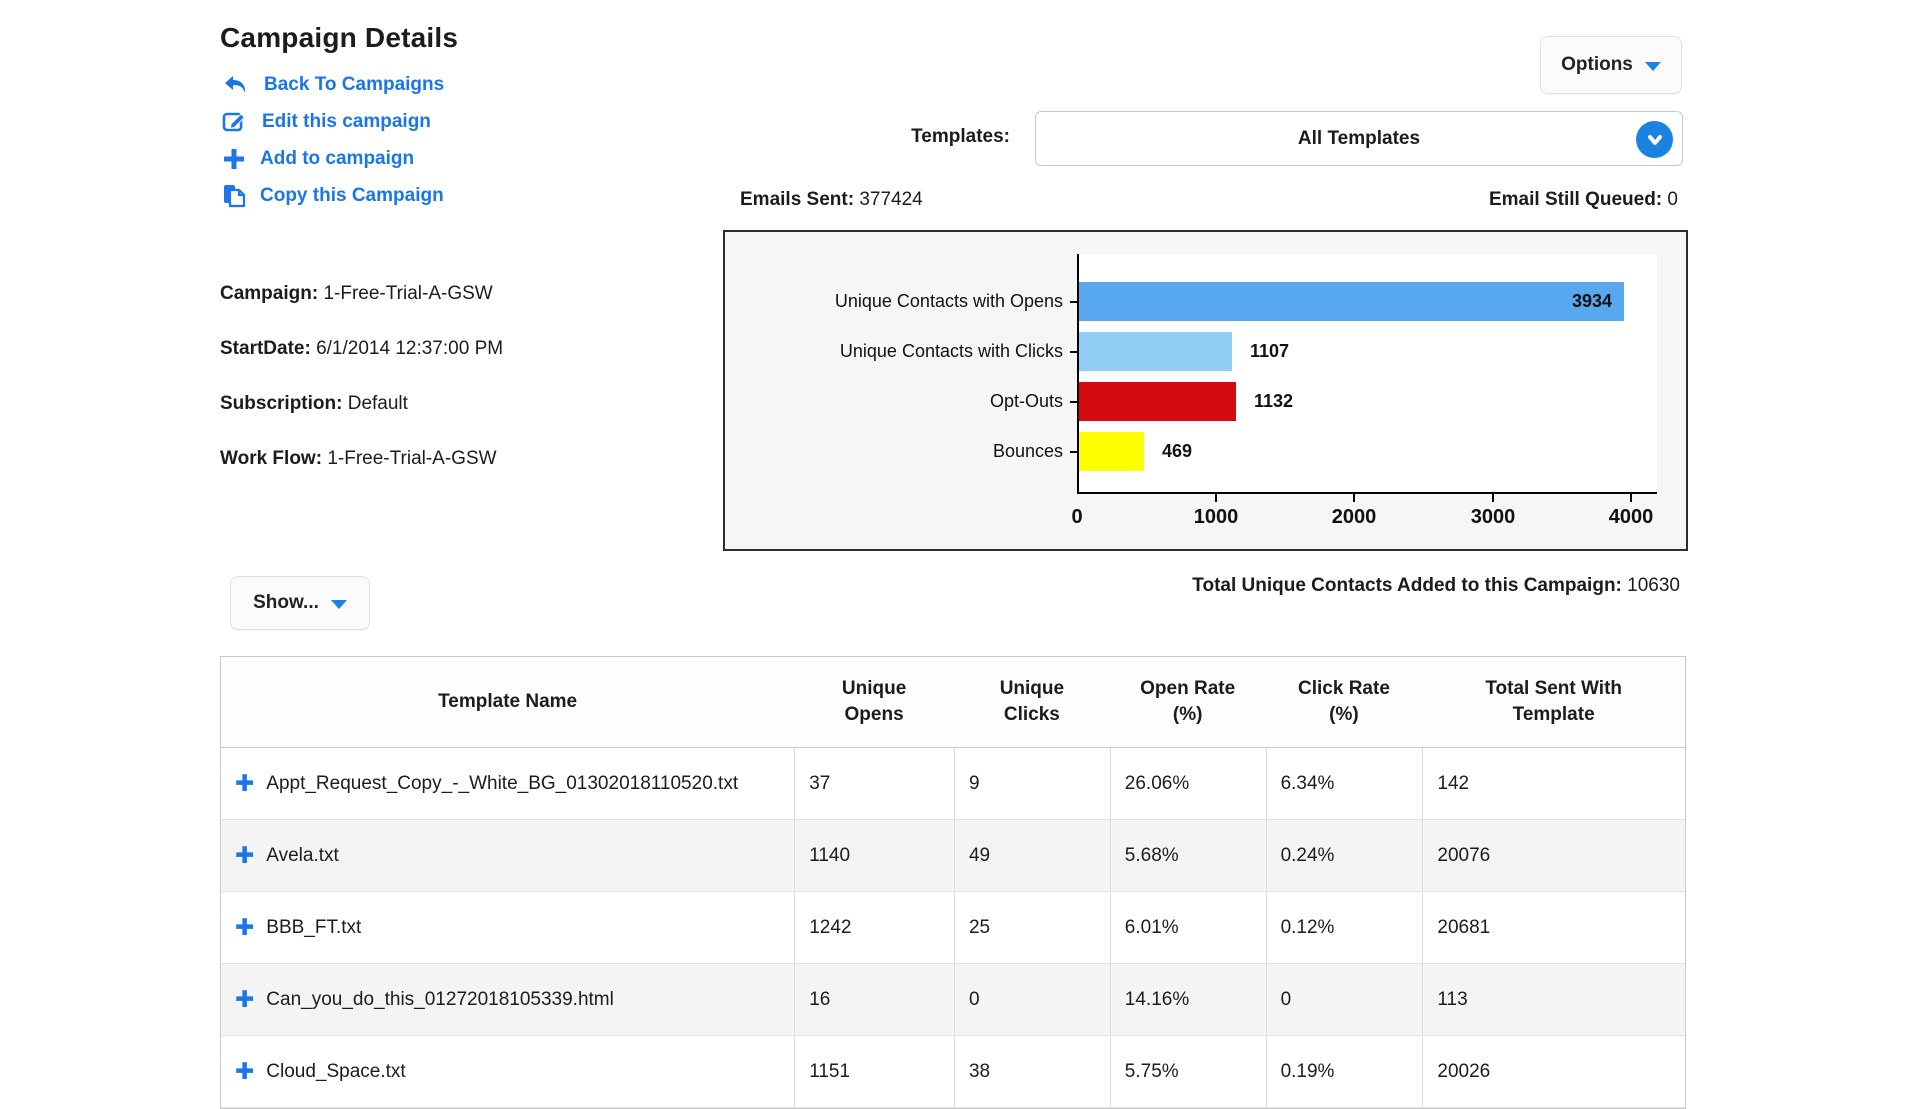 The width and height of the screenshot is (1920, 1109). What do you see at coordinates (1187, 783) in the screenshot?
I see `table-cell: 26.06%` at bounding box center [1187, 783].